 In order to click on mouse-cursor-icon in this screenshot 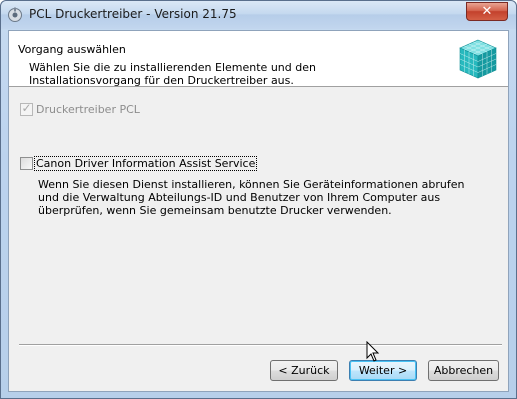, I will do `click(373, 351)`.